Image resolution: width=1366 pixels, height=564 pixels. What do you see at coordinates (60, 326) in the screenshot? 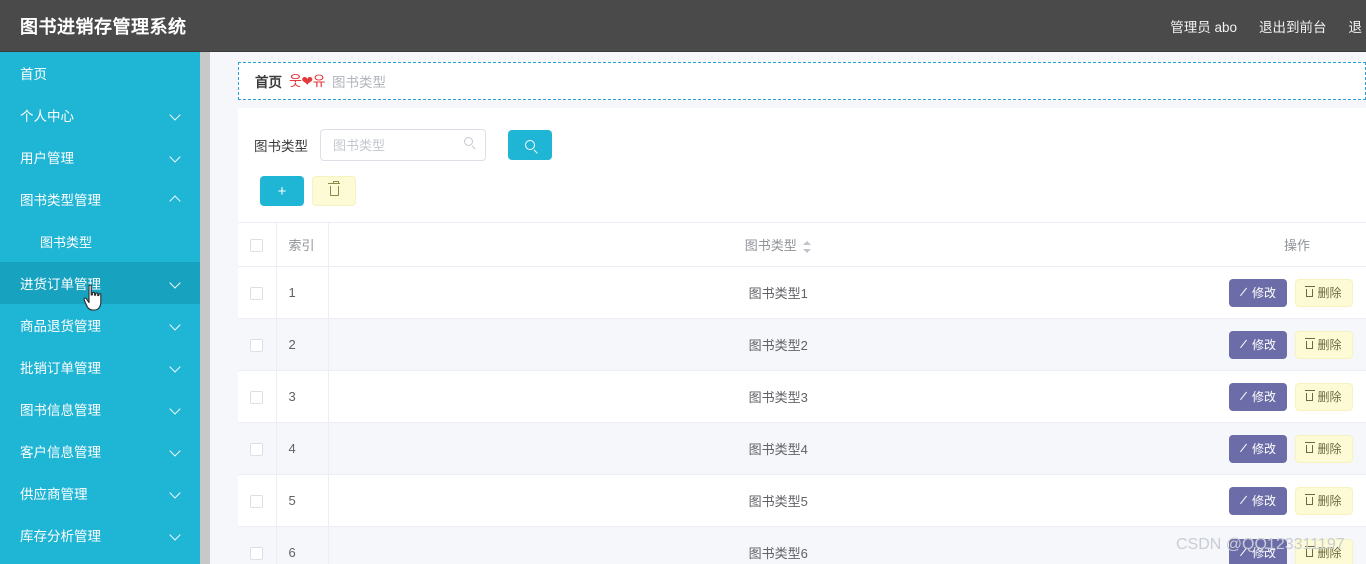
I see `sidebar-item-label: 商品退货管理` at bounding box center [60, 326].